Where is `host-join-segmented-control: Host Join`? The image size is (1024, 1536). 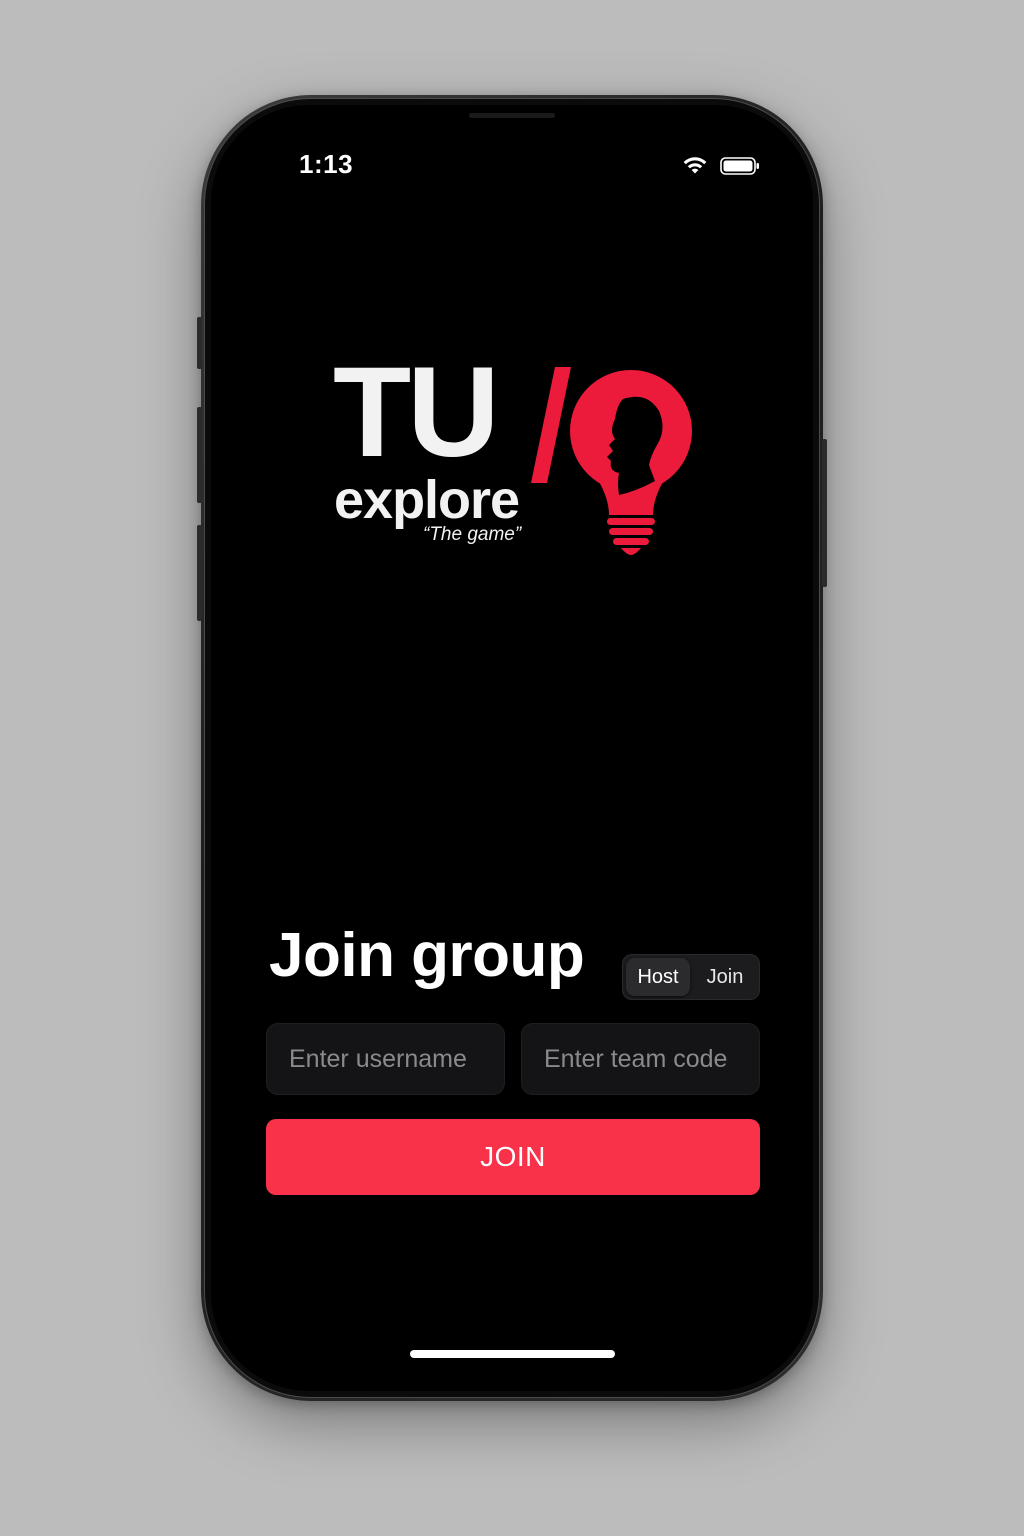
host-join-segmented-control: Host Join is located at coordinates (691, 977).